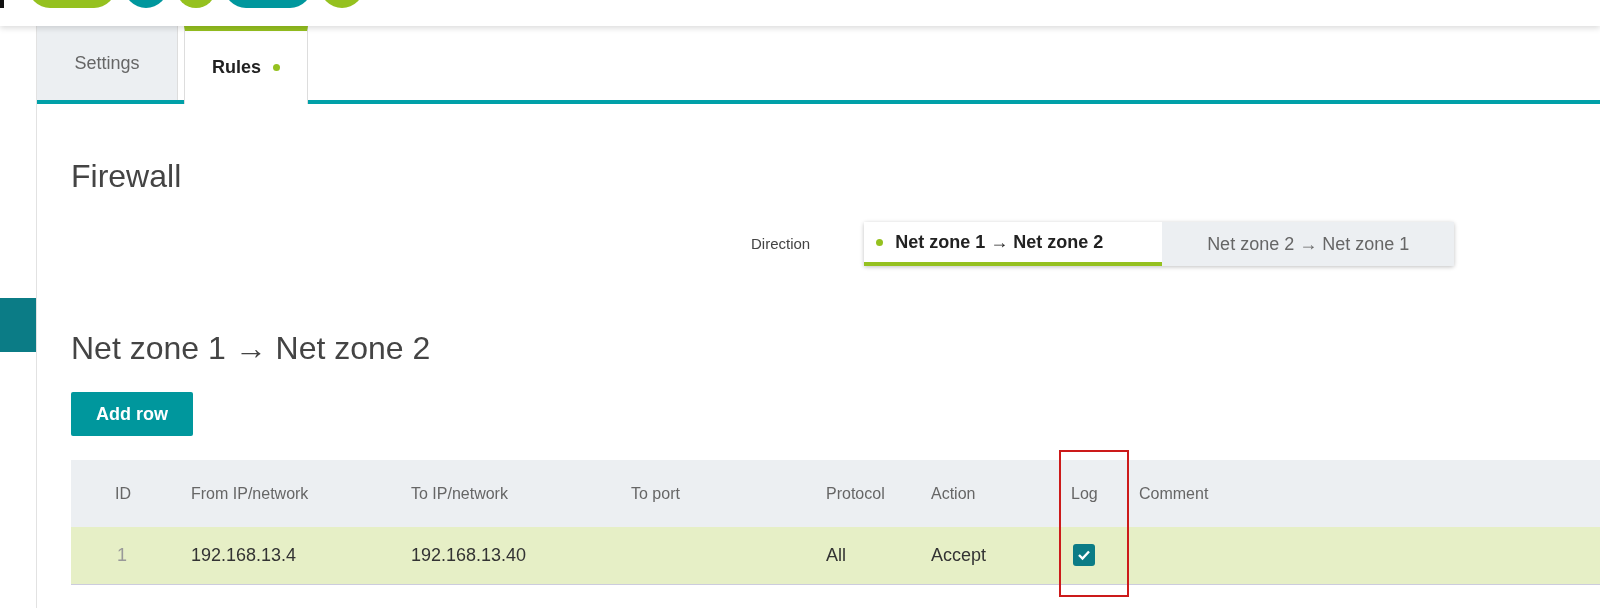 The height and width of the screenshot is (608, 1600). I want to click on table-row: 1 192.168.13.4 192.168.13.40 All Accept, so click(835, 556).